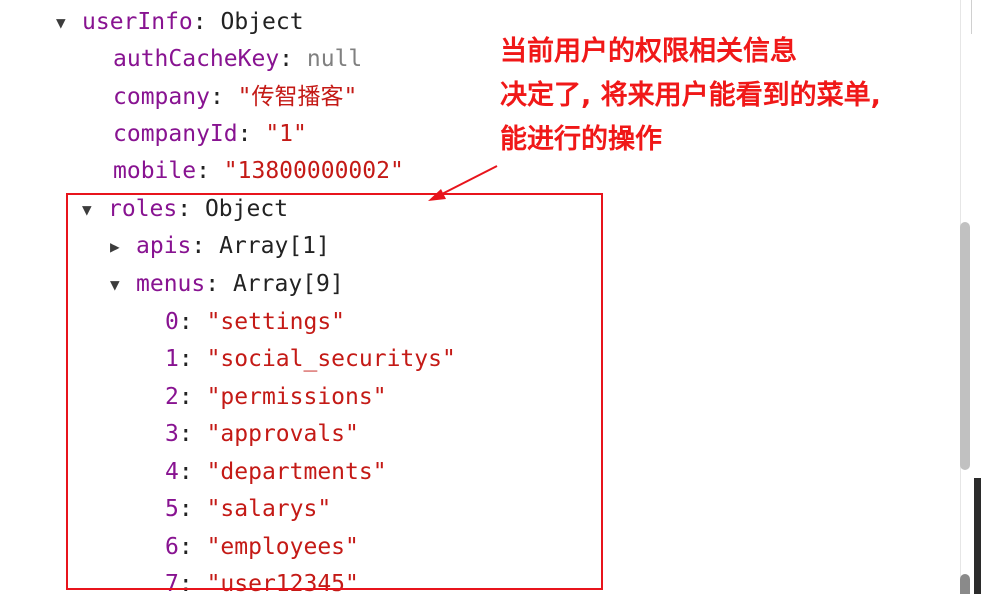 The image size is (981, 603). What do you see at coordinates (161, 97) in the screenshot?
I see `node-key: company` at bounding box center [161, 97].